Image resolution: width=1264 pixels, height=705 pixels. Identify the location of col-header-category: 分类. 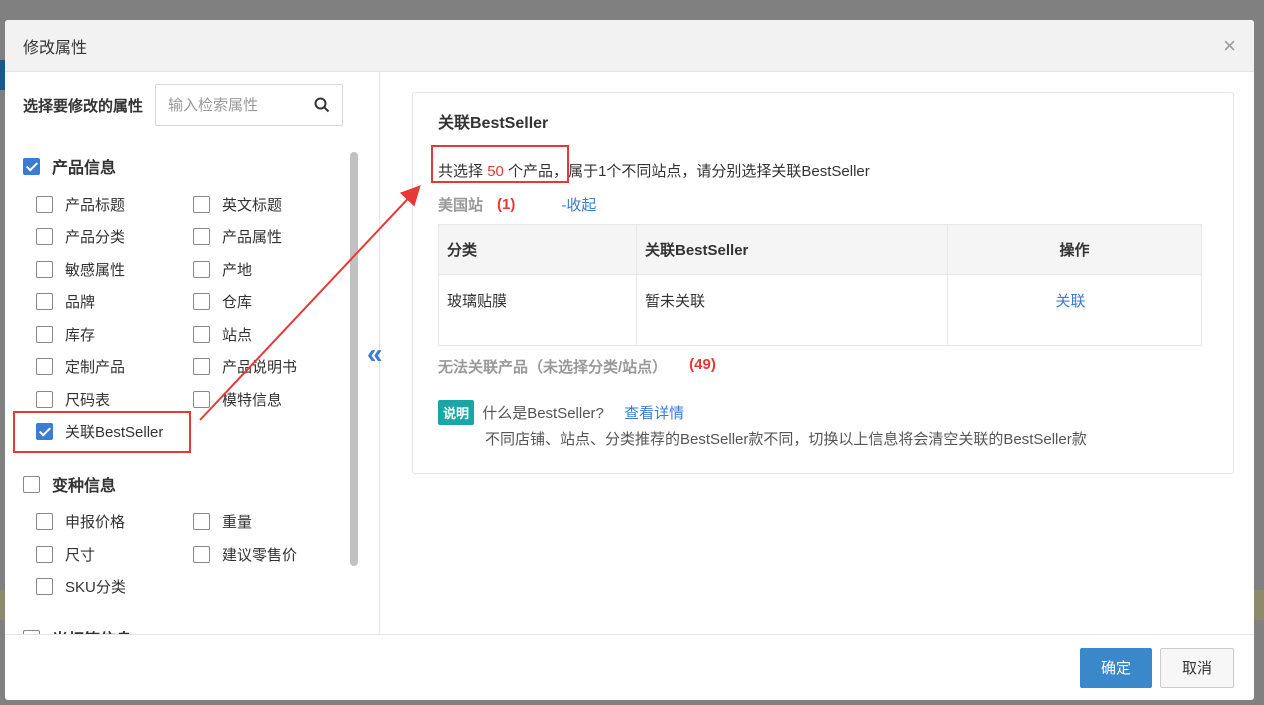
(537, 249).